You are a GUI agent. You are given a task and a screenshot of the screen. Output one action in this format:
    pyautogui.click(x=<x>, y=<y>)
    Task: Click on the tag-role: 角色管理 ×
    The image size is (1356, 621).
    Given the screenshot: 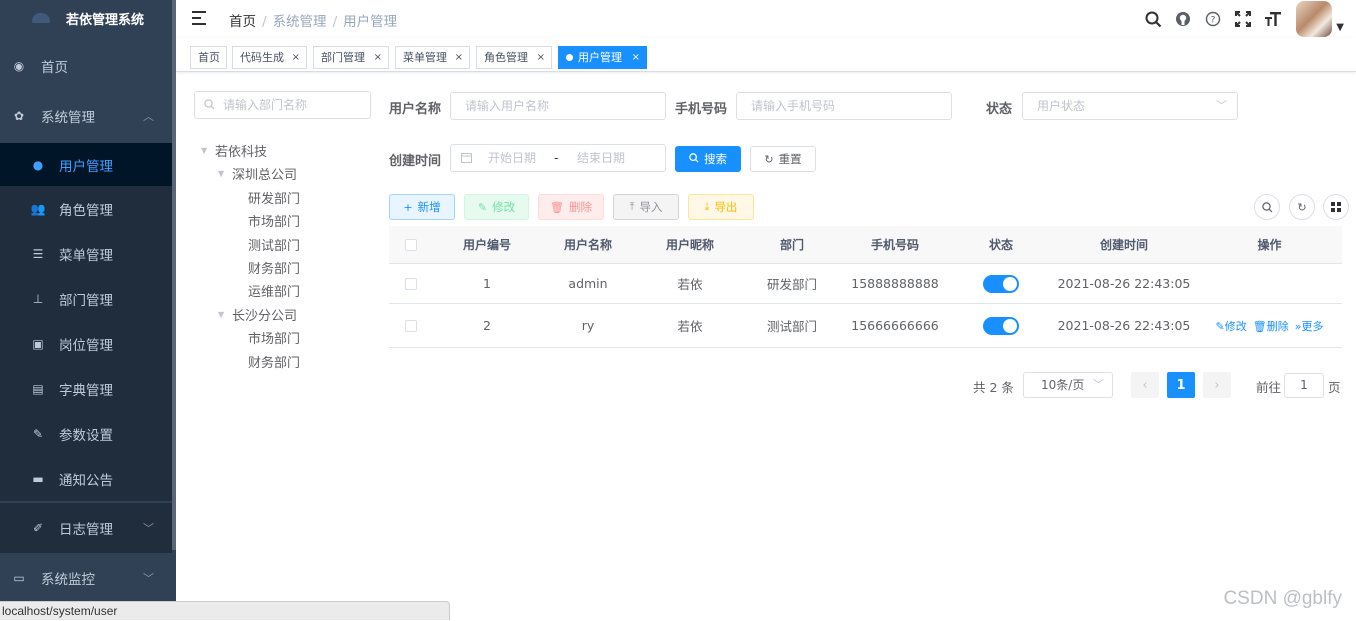 What is the action you would take?
    pyautogui.click(x=514, y=57)
    